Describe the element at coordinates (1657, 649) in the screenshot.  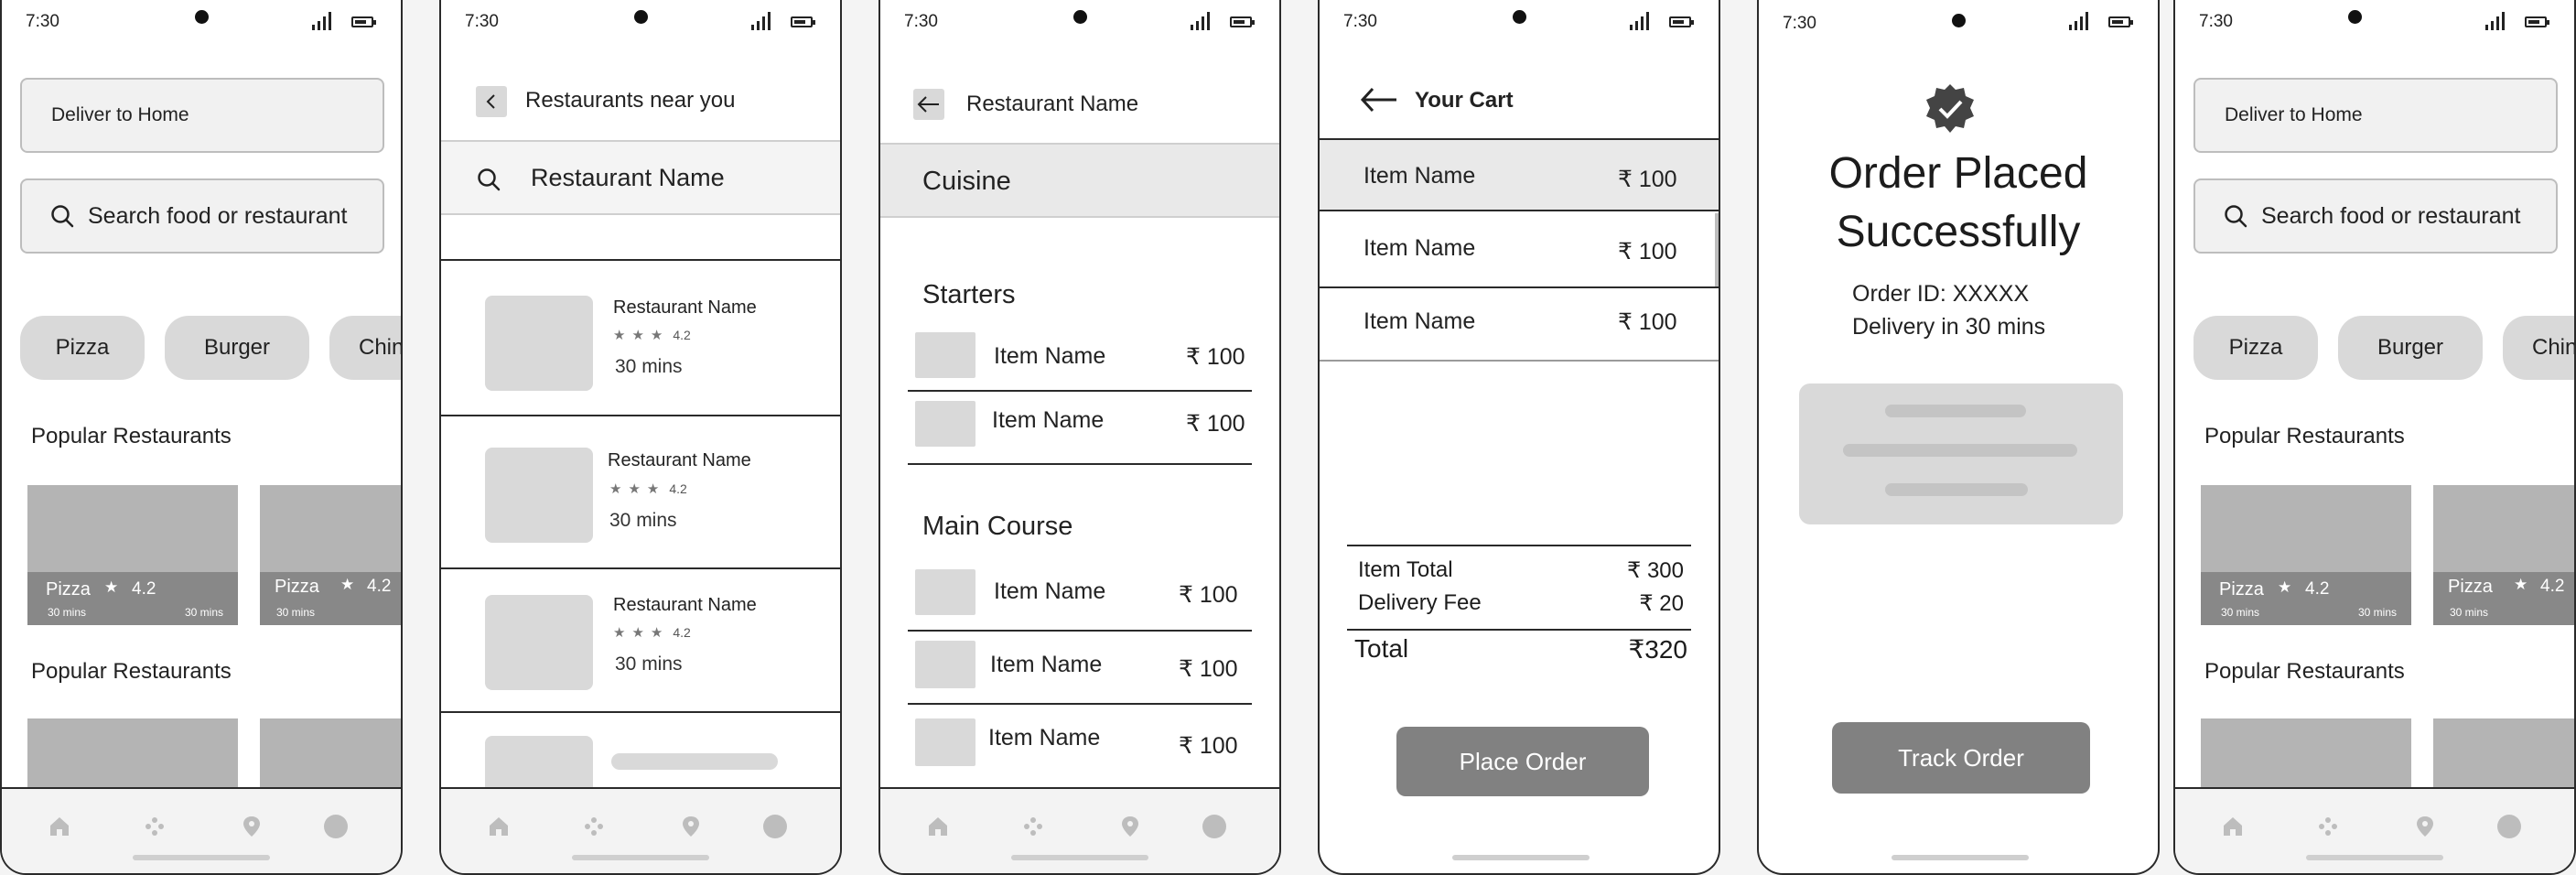
I see `total-value: ₹320` at that location.